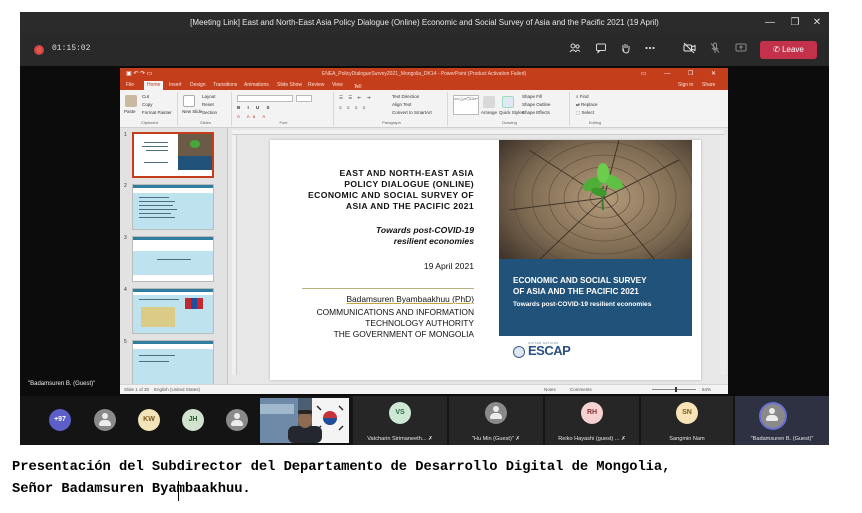  Describe the element at coordinates (706, 389) in the screenshot. I see `zoom-level: 64%` at that location.